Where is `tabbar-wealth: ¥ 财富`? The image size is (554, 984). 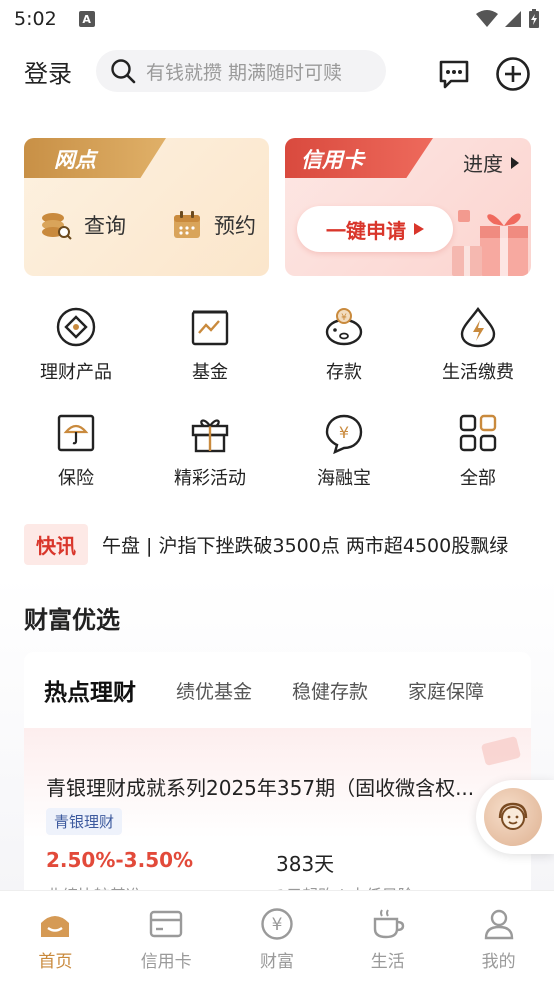 tabbar-wealth: ¥ 财富 is located at coordinates (277, 937).